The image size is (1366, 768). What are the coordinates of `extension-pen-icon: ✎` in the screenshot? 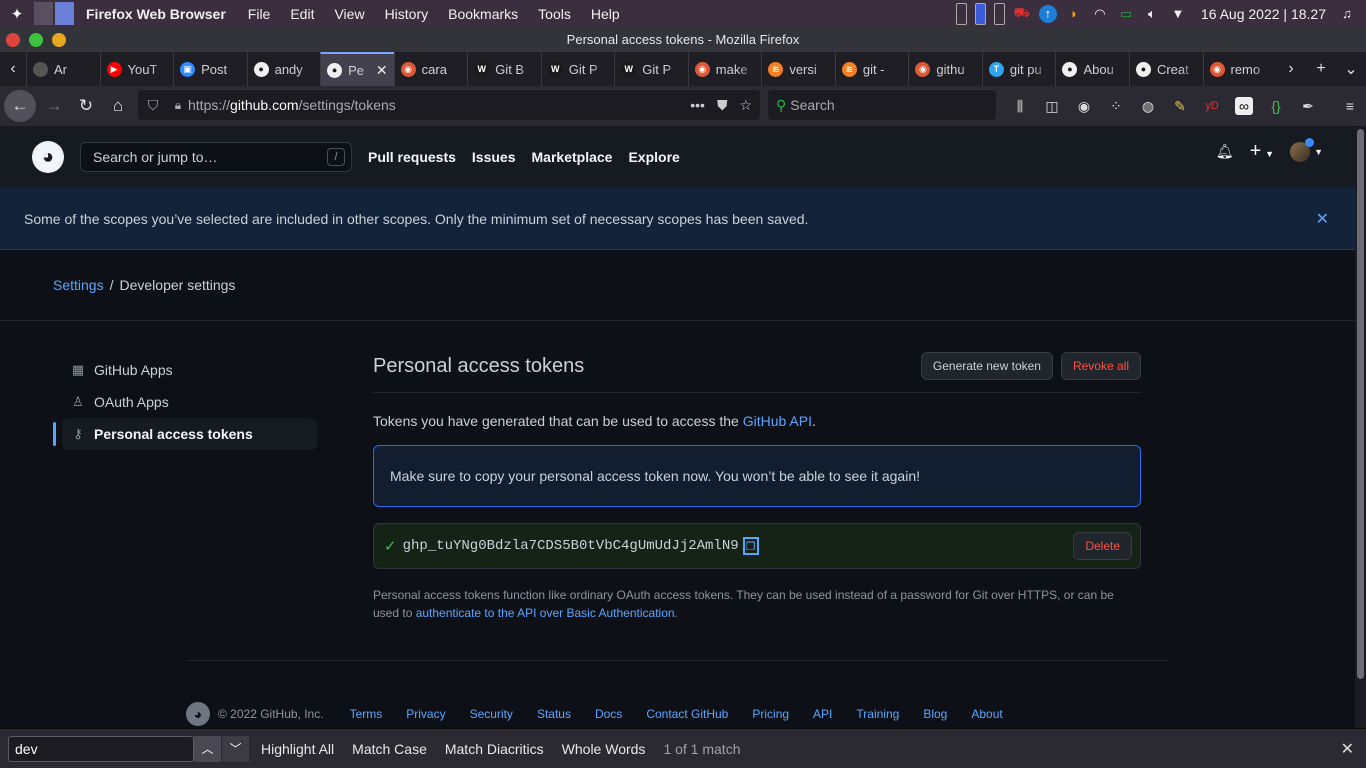 It's located at (1180, 106).